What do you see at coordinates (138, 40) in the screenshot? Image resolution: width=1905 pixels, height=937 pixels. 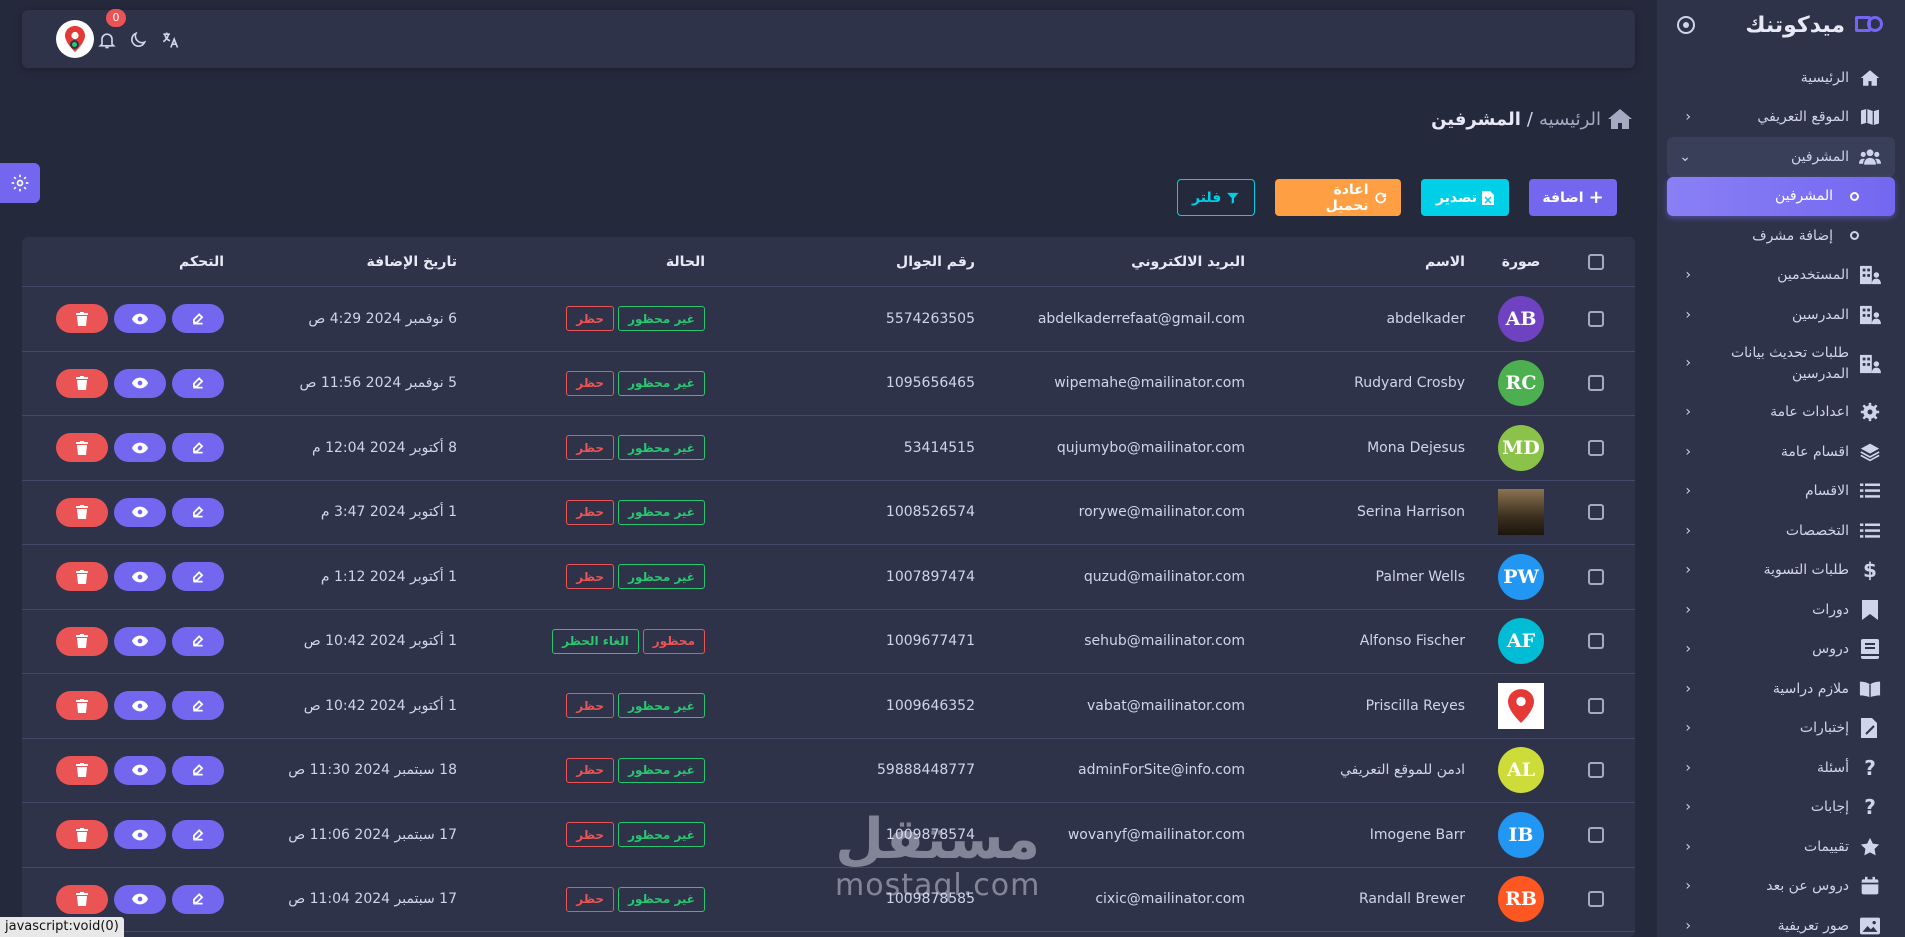 I see `dark-mode-moon-icon` at bounding box center [138, 40].